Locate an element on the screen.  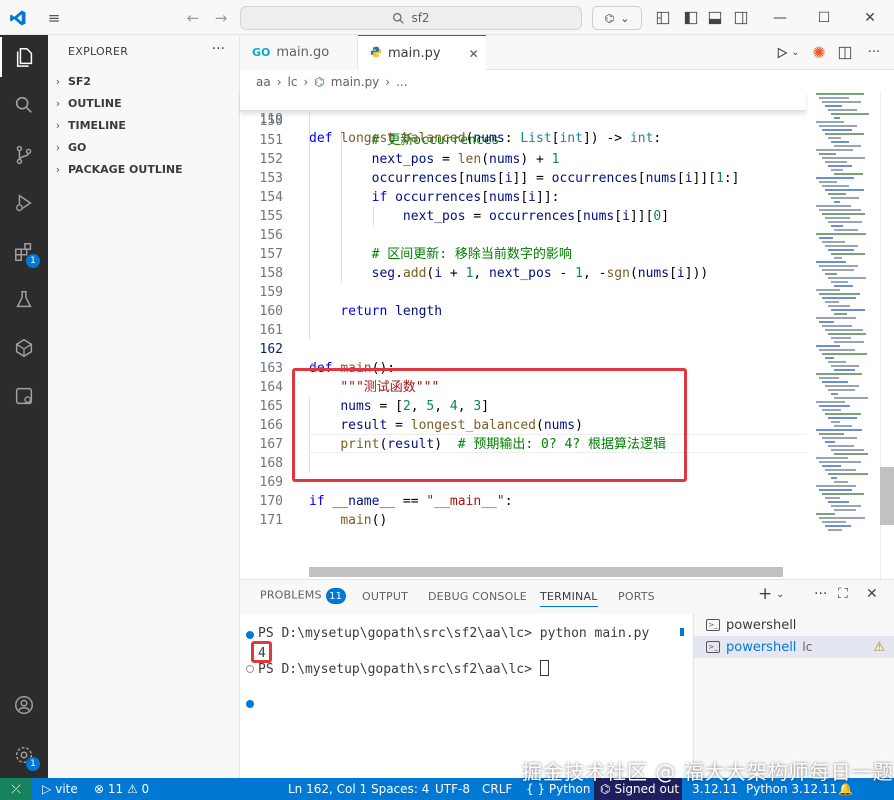
editor-more-icon: ··· is located at coordinates (874, 52).